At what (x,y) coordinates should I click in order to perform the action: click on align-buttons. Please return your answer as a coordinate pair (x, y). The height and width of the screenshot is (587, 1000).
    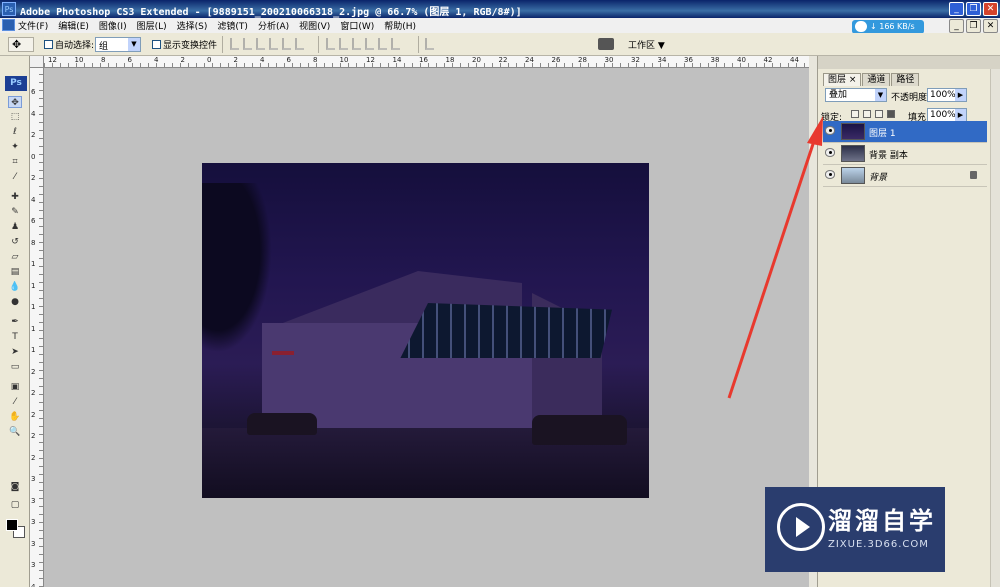
    Looking at the image, I should click on (267, 44).